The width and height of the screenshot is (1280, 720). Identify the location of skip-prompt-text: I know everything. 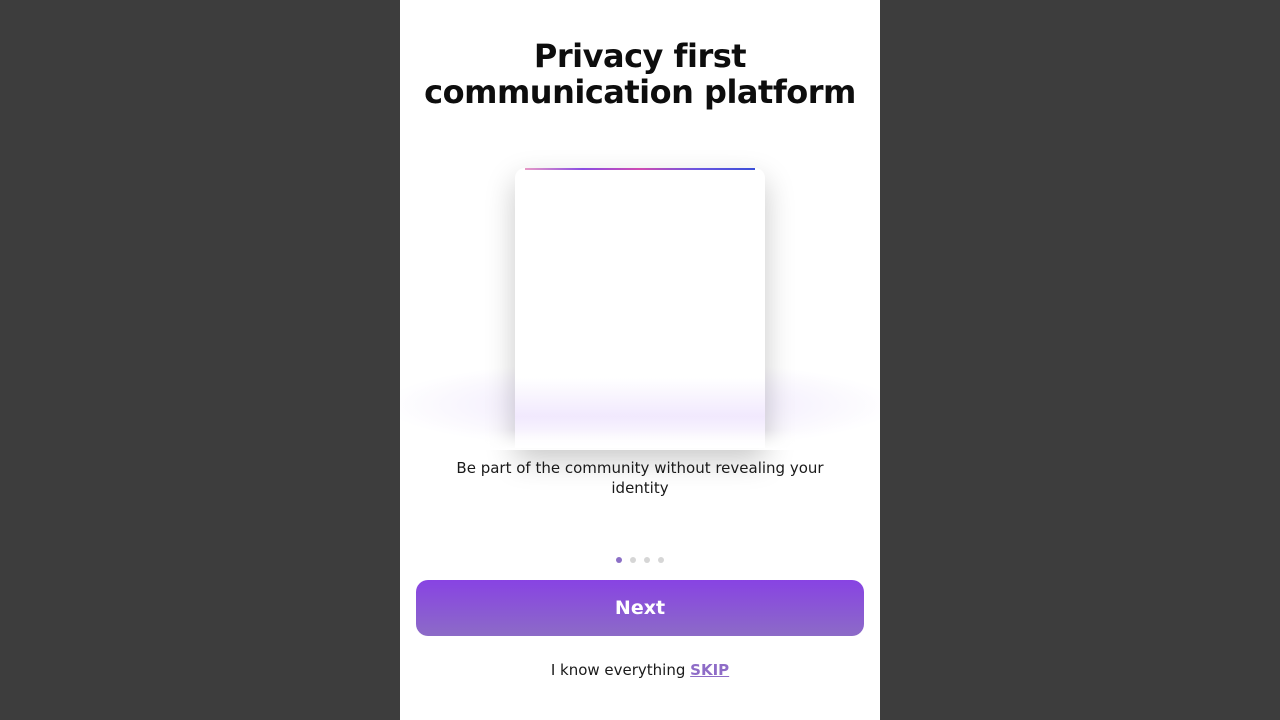
(620, 670).